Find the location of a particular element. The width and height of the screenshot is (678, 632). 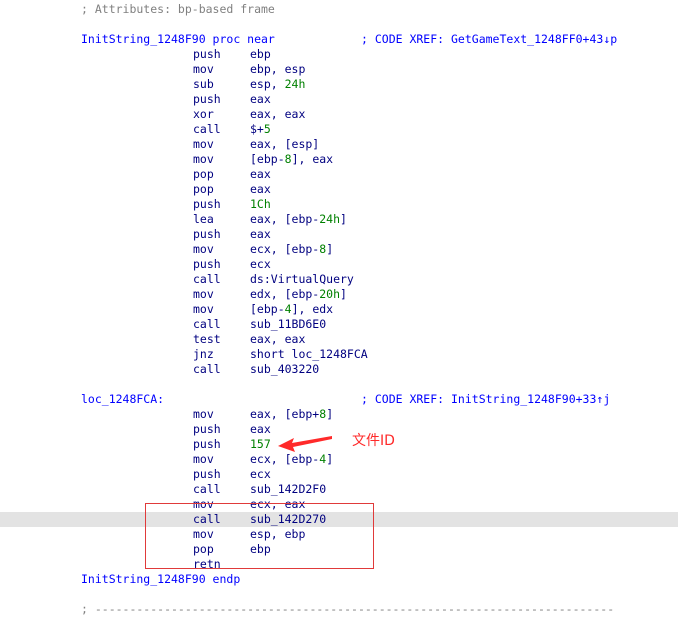

asm-line: test eax, eax is located at coordinates (339, 339).